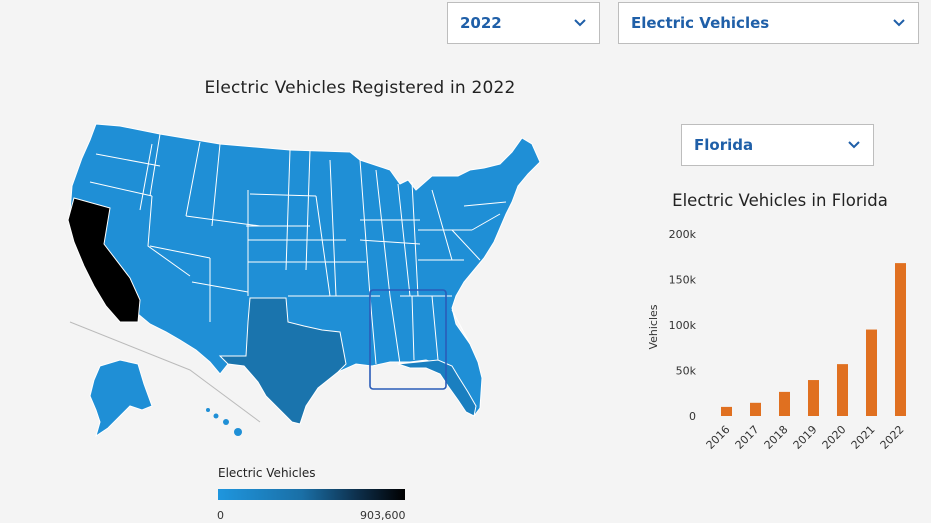  What do you see at coordinates (360, 88) in the screenshot?
I see `map-title: Electric Vehicles Registered in 2022` at bounding box center [360, 88].